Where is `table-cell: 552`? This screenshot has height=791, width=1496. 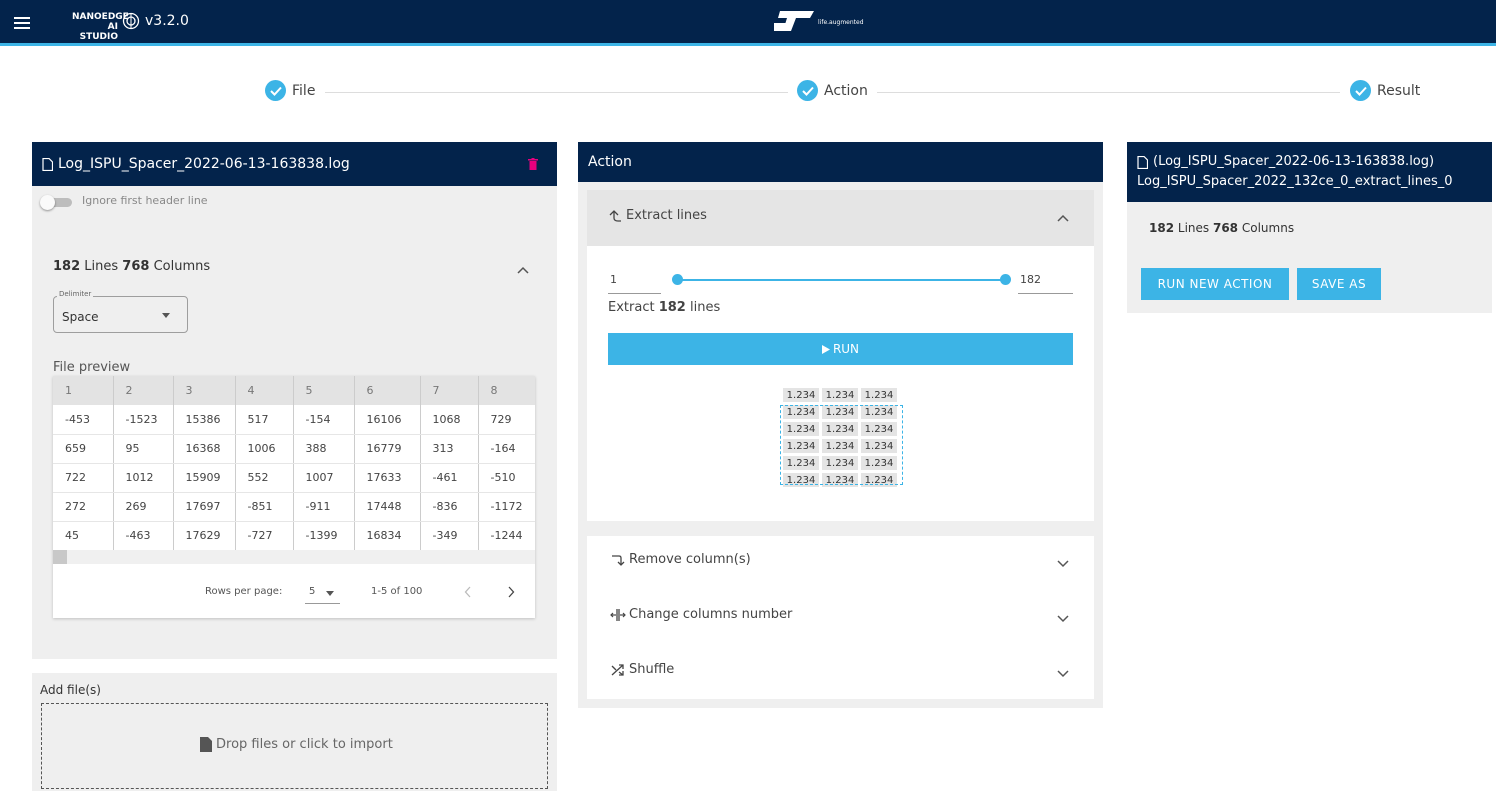 table-cell: 552 is located at coordinates (264, 478).